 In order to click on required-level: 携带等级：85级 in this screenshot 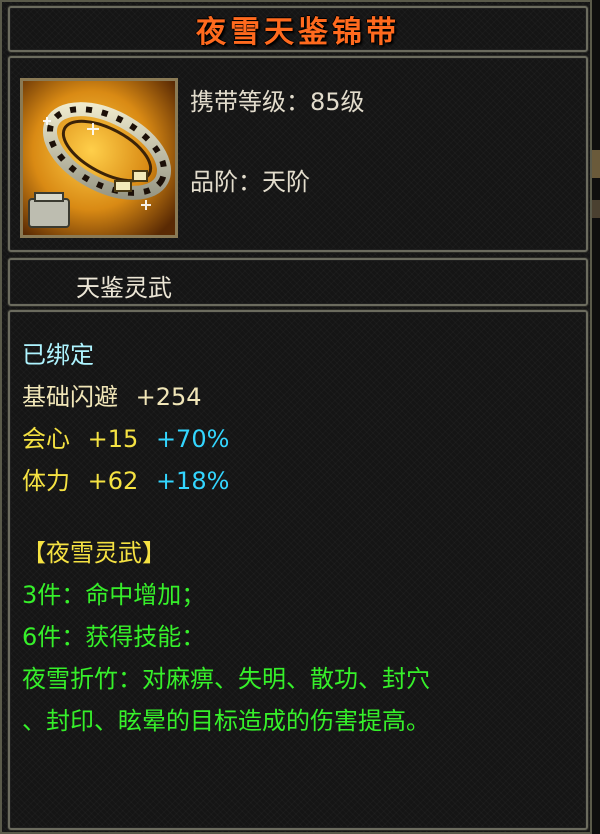, I will do `click(277, 102)`.